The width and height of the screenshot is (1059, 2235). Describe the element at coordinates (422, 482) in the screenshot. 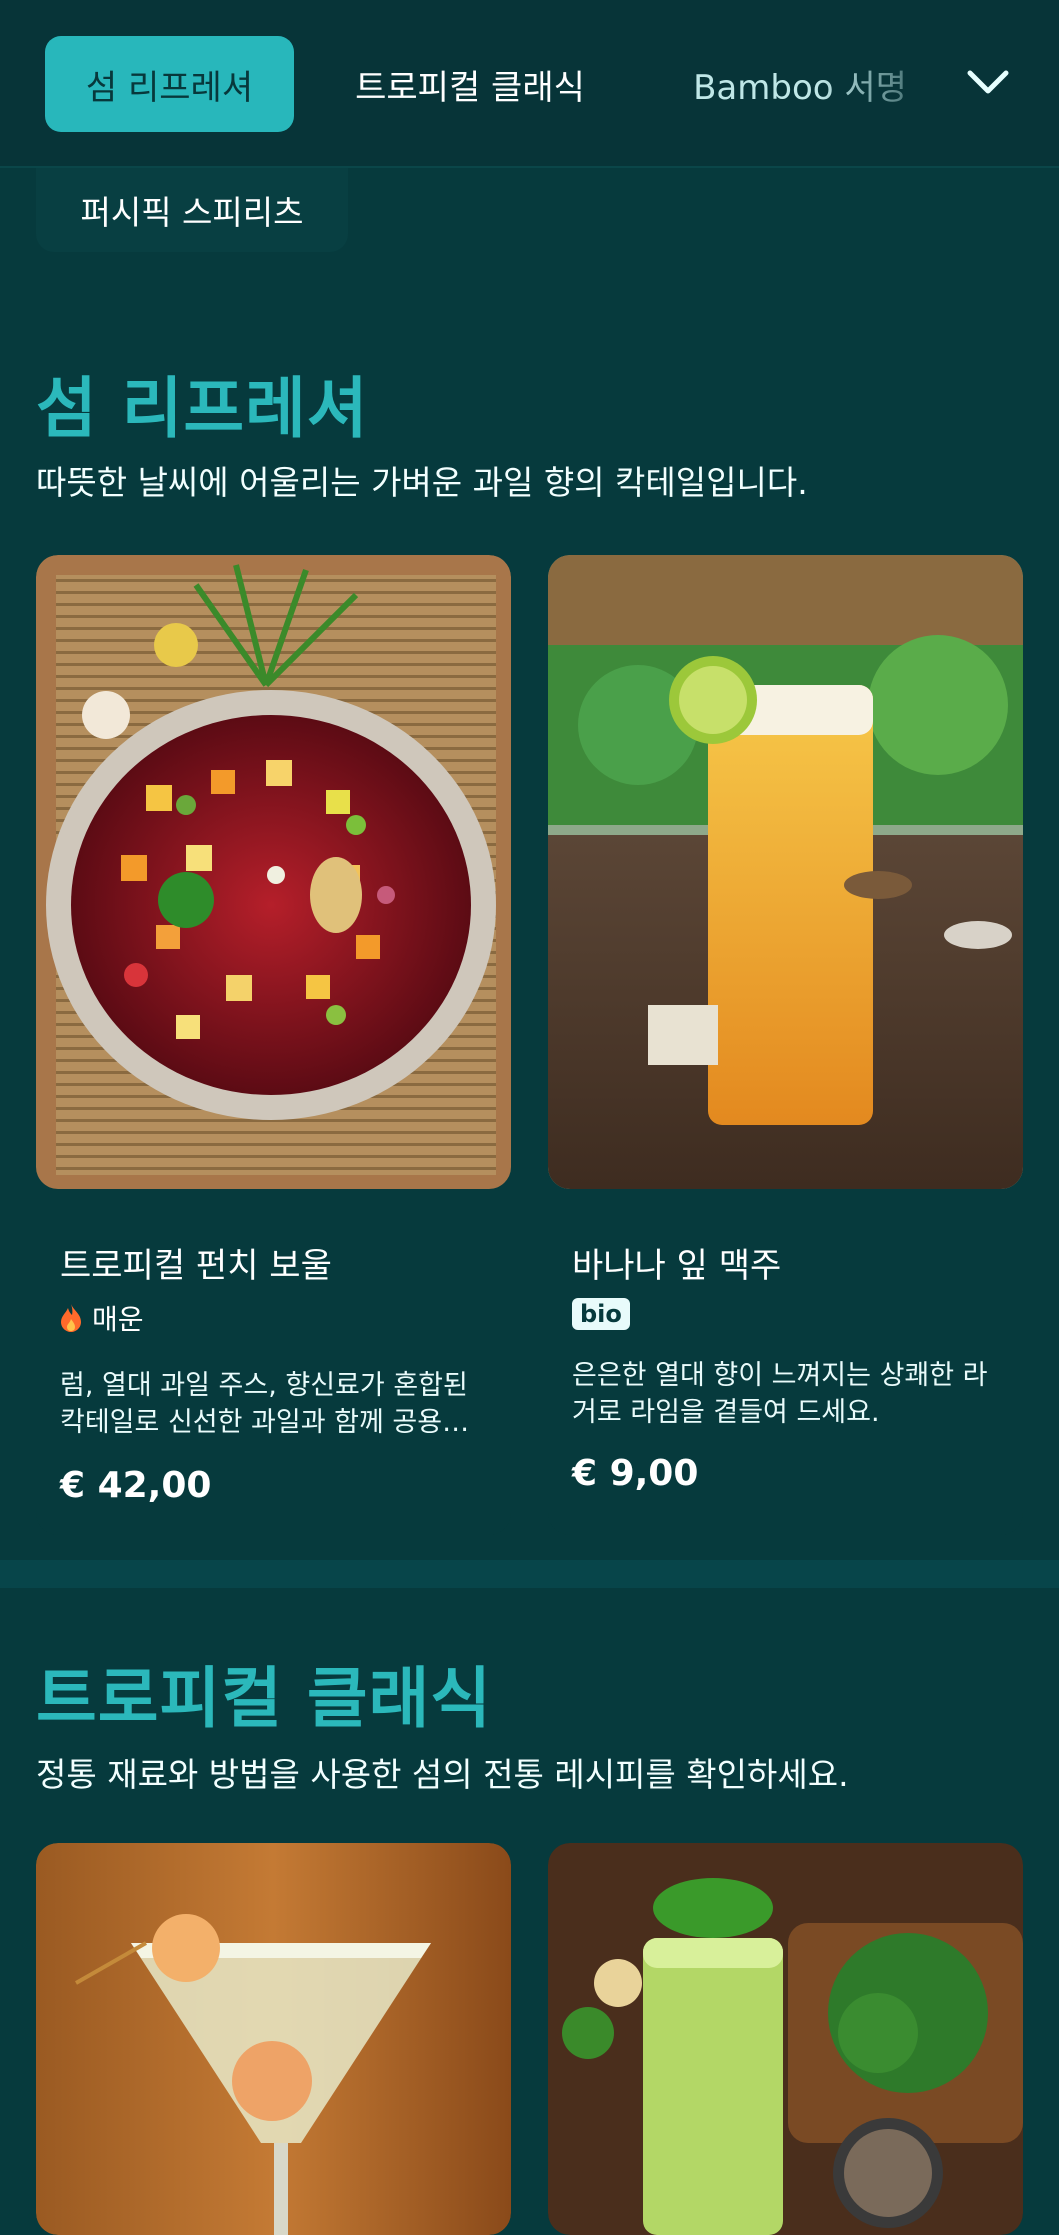

I see `section-subtitle: 따뜻한 날씨에 어울리는 가벼운 과일 향의 칵테일입니다.` at that location.